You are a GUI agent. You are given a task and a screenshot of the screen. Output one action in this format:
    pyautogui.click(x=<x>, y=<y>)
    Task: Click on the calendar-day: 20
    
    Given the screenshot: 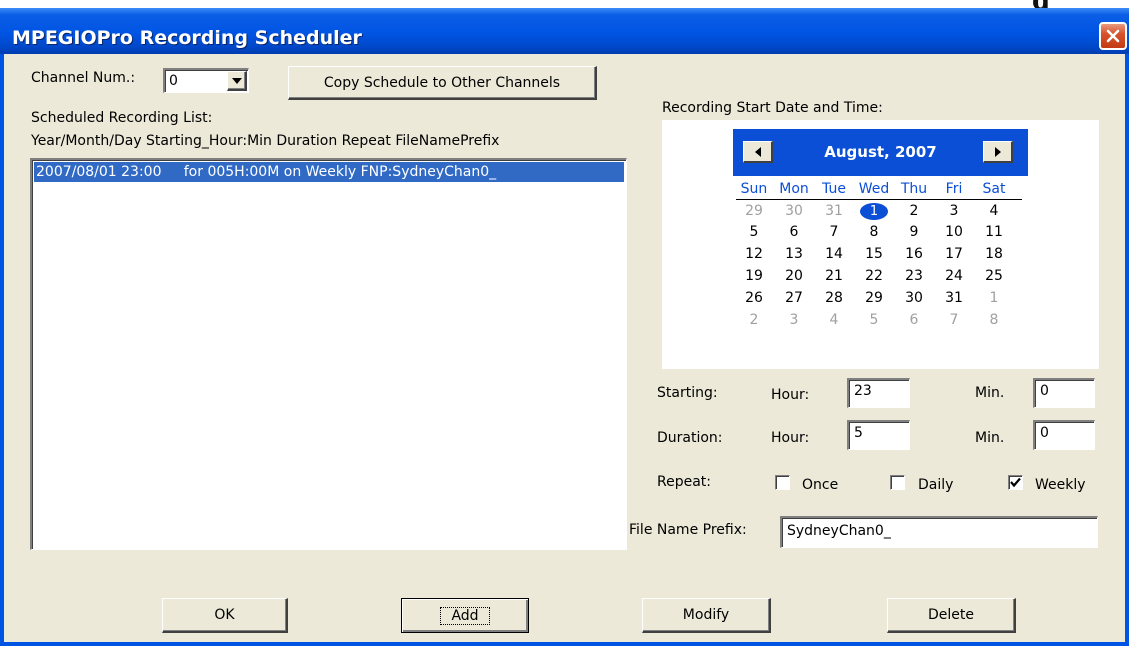 What is the action you would take?
    pyautogui.click(x=794, y=276)
    